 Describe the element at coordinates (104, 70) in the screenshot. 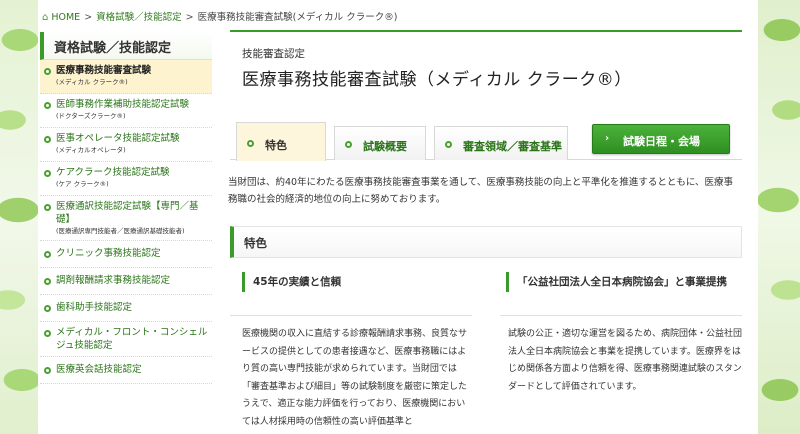

I see `sidebar-item-label: 医療事務技能審査試験` at that location.